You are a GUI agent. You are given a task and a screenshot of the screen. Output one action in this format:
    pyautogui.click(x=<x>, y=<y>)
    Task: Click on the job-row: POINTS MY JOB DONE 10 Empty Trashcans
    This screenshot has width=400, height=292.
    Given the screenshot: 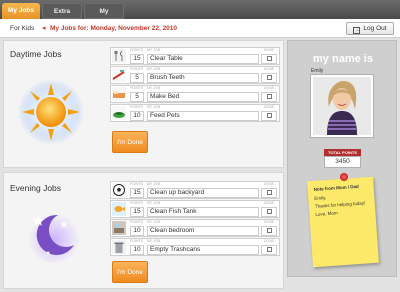 What is the action you would take?
    pyautogui.click(x=195, y=247)
    